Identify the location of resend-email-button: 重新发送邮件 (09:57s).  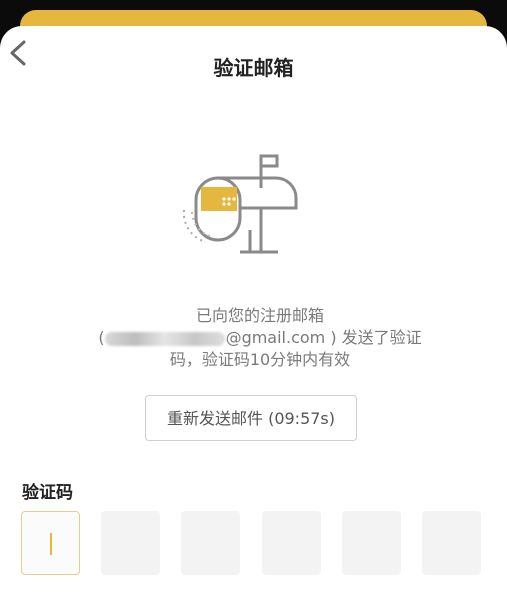
(251, 418).